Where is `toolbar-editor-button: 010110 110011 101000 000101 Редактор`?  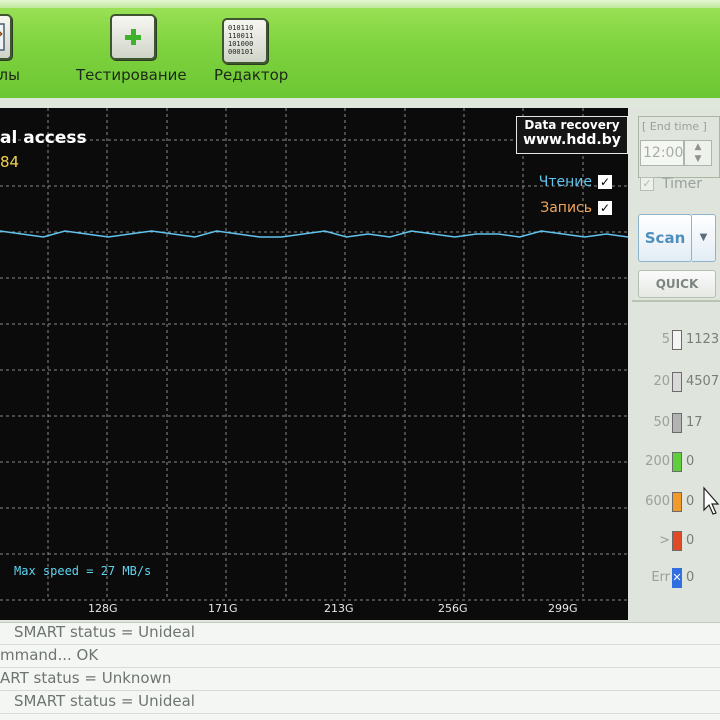 toolbar-editor-button: 010110 110011 101000 000101 Редактор is located at coordinates (252, 50).